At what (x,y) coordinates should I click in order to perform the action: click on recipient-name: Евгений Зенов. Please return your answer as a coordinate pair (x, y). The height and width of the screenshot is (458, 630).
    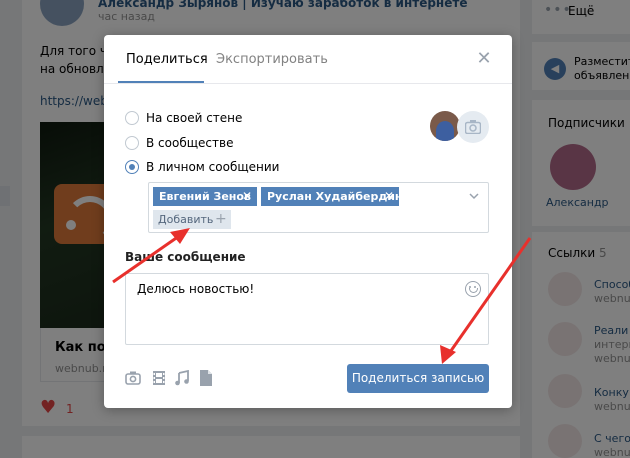
    Looking at the image, I should click on (205, 196).